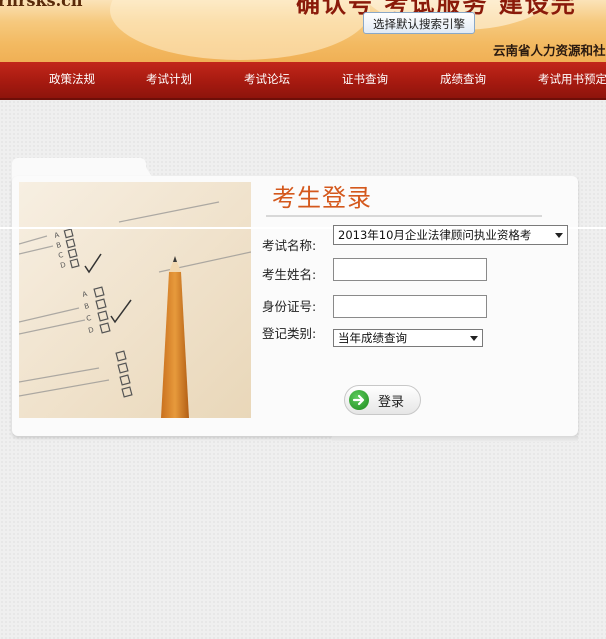 This screenshot has width=606, height=639. I want to click on id-number-input, so click(410, 306).